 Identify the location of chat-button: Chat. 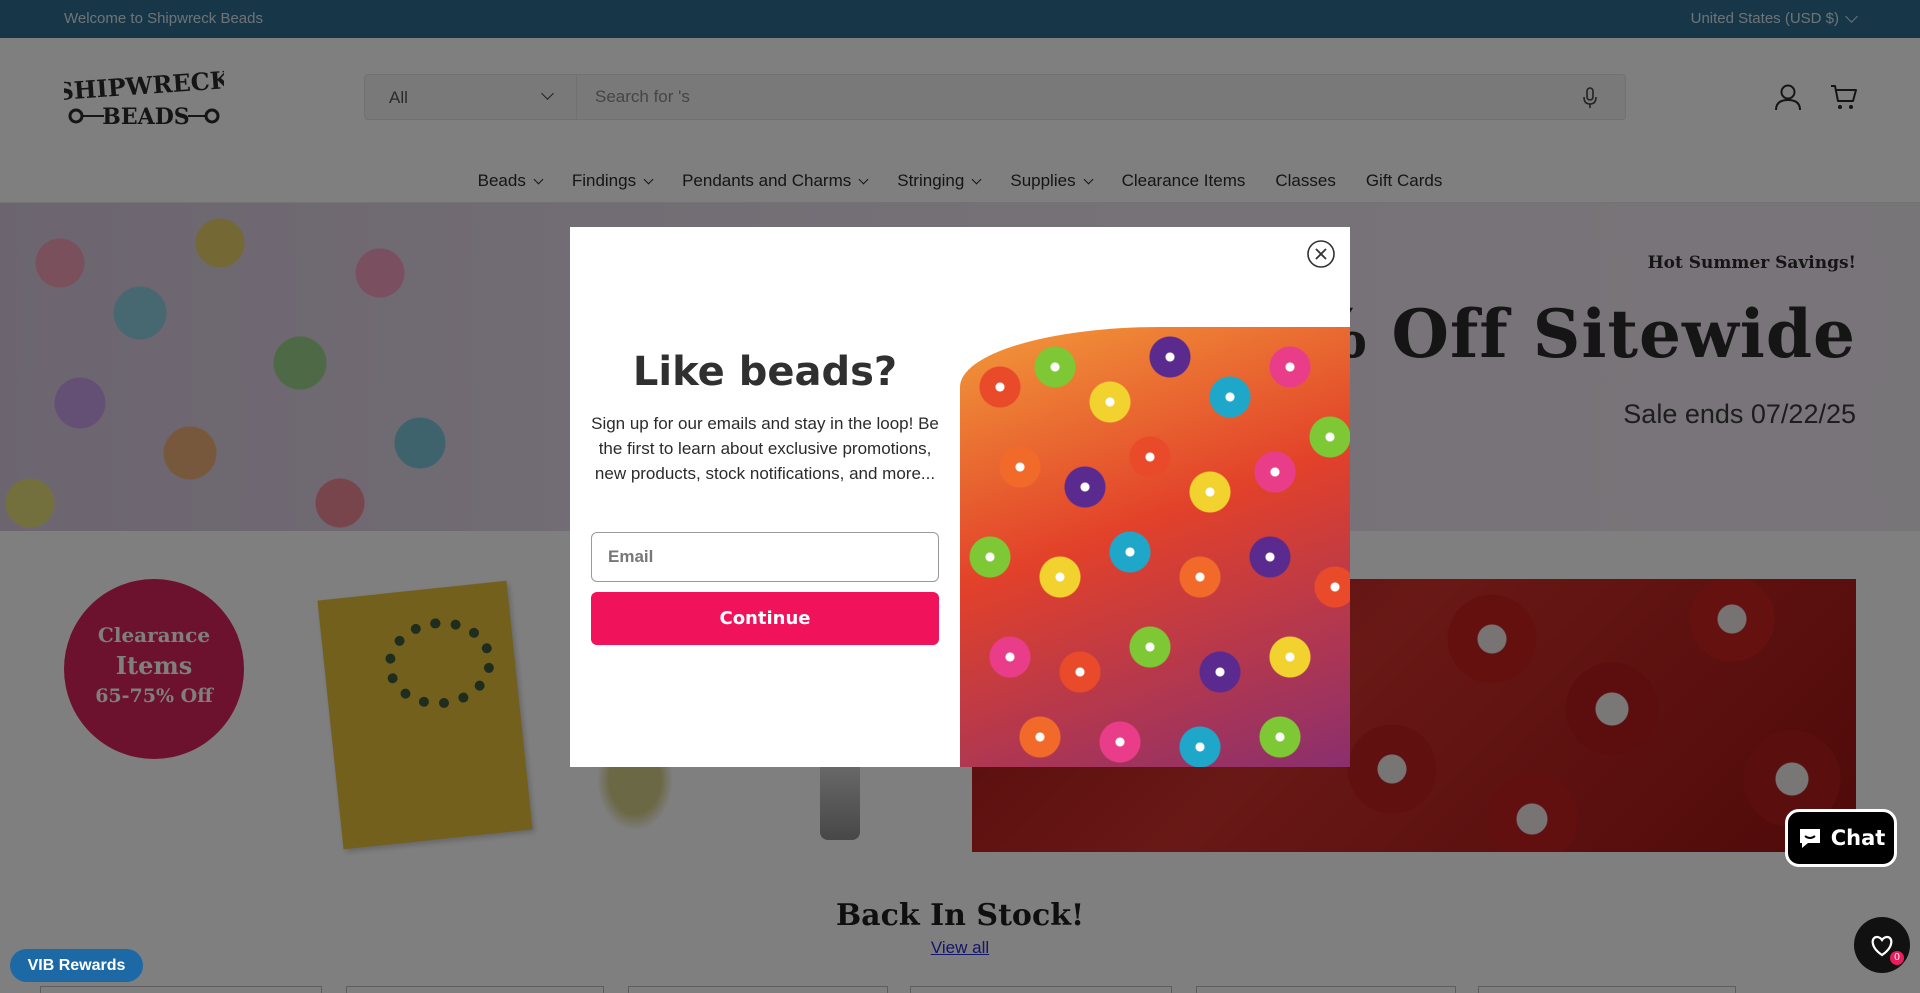
(1841, 838).